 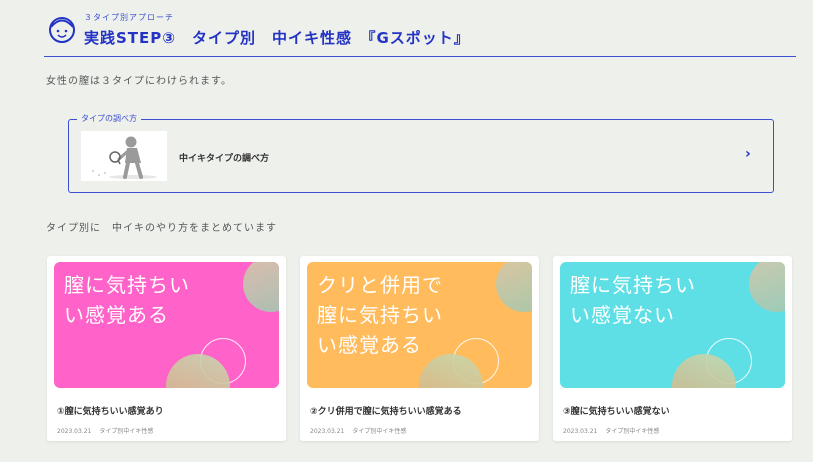 What do you see at coordinates (161, 228) in the screenshot?
I see `section-text: タイプ別に 中イキのやり方をまとめています` at bounding box center [161, 228].